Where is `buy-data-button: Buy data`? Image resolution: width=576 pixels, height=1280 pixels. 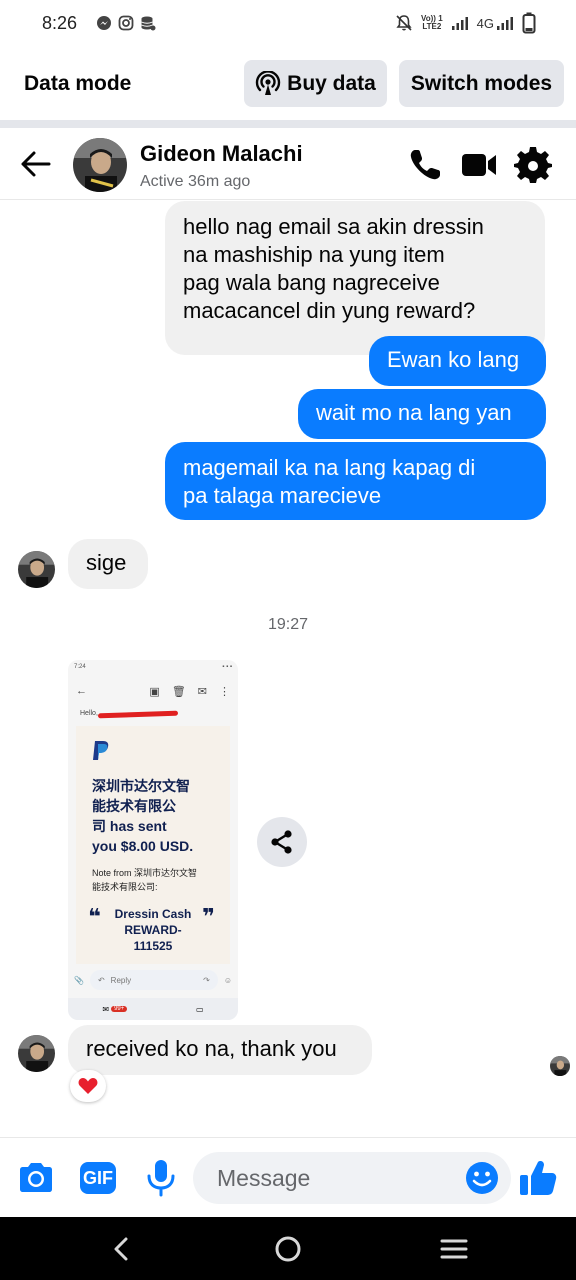
buy-data-button: Buy data is located at coordinates (315, 83).